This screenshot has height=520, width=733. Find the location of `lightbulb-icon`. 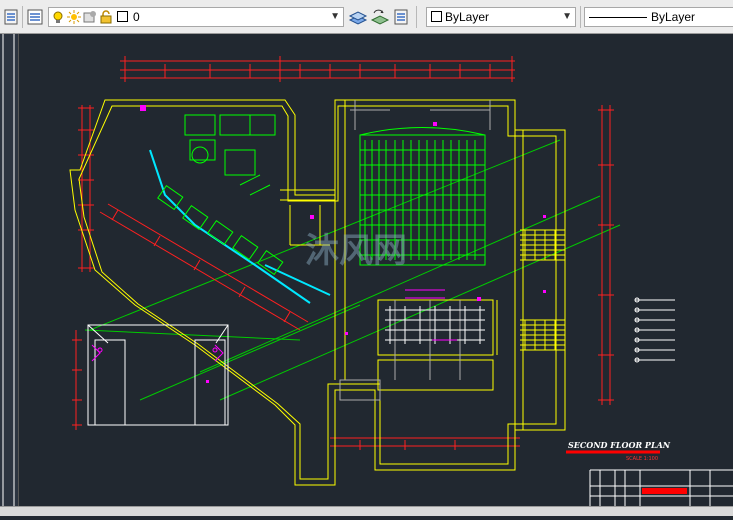

lightbulb-icon is located at coordinates (58, 17).